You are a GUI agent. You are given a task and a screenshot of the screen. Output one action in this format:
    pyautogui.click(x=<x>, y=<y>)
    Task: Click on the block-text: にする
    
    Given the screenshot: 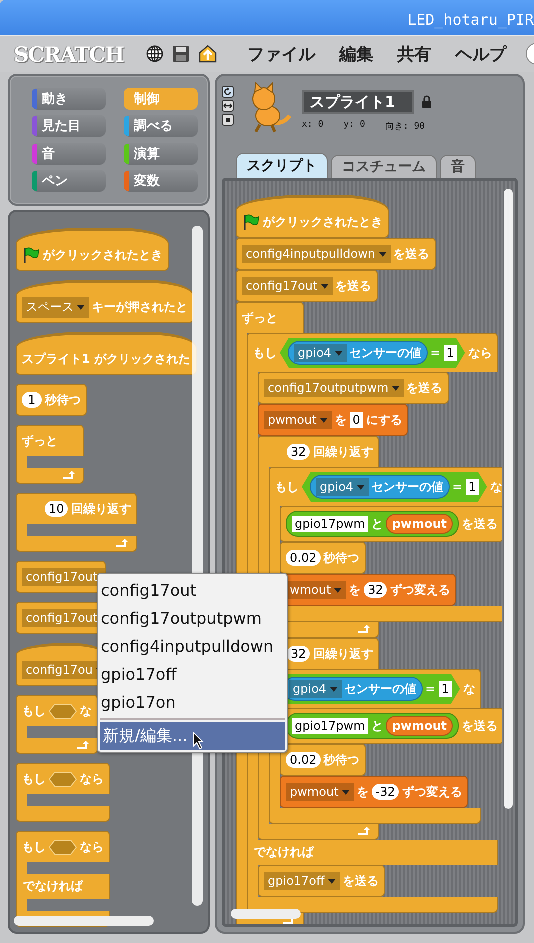 What is the action you would take?
    pyautogui.click(x=384, y=420)
    